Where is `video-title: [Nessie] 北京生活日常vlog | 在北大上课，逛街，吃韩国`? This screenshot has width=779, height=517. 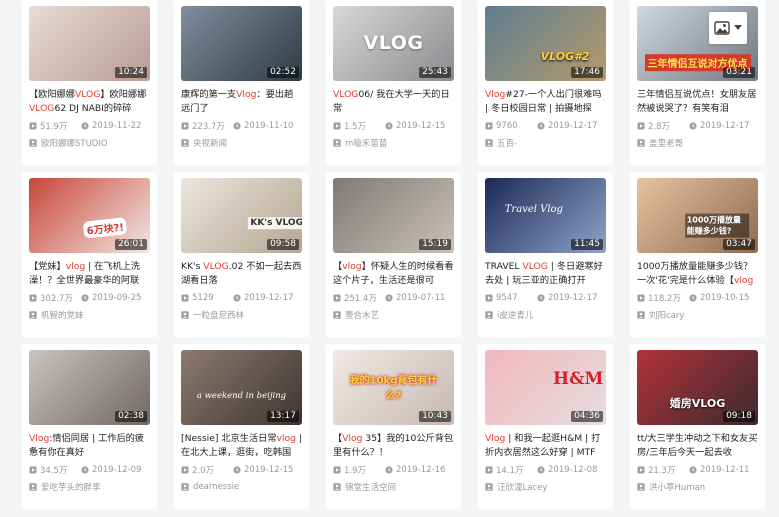 video-title: [Nessie] 北京生活日常vlog | 在北大上课，逛街，吃韩国 is located at coordinates (241, 446).